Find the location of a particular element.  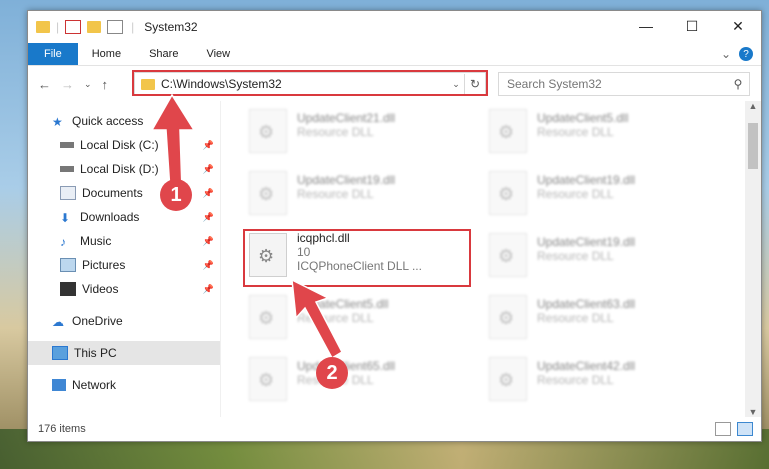

search-box: ⚲ is located at coordinates (624, 84).